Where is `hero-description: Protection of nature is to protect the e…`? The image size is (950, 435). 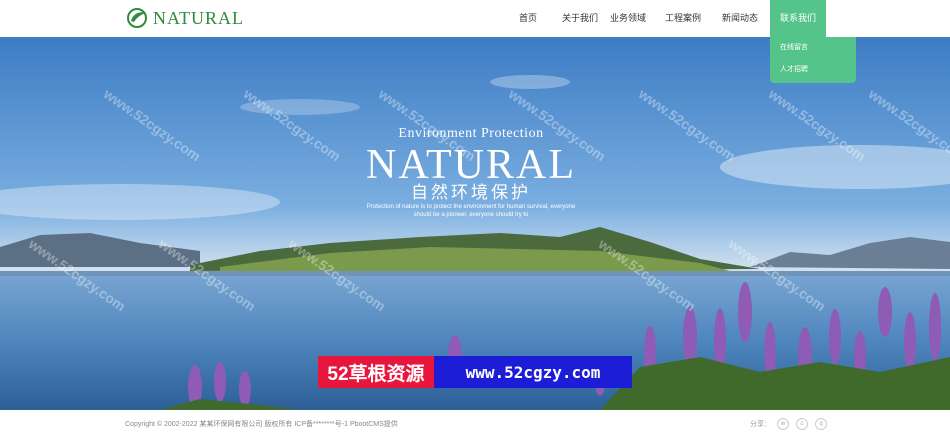 hero-description: Protection of nature is to protect the e… is located at coordinates (473, 211).